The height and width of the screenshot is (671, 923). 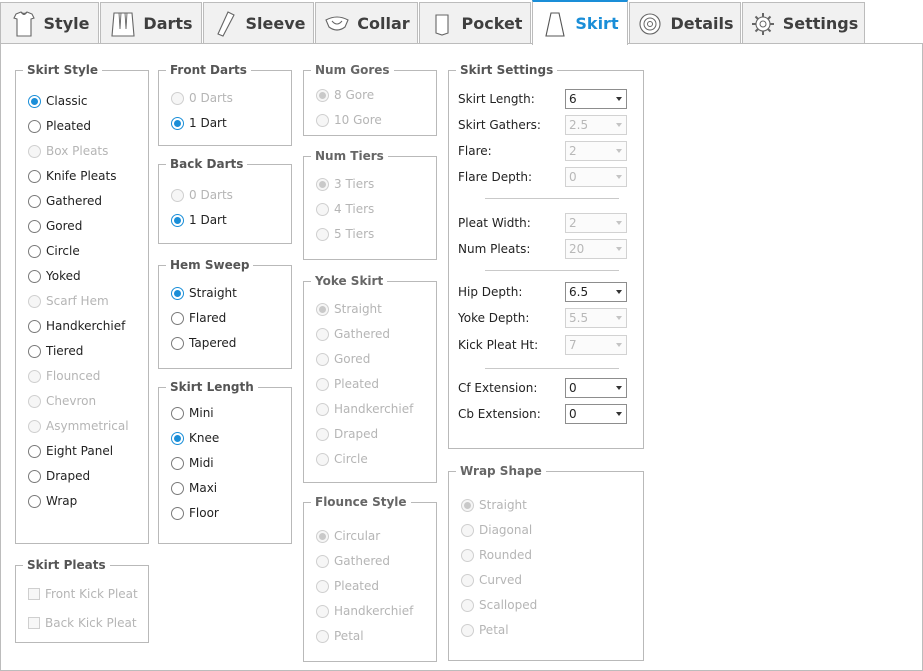 What do you see at coordinates (366, 23) in the screenshot?
I see `tab-collar: Collar` at bounding box center [366, 23].